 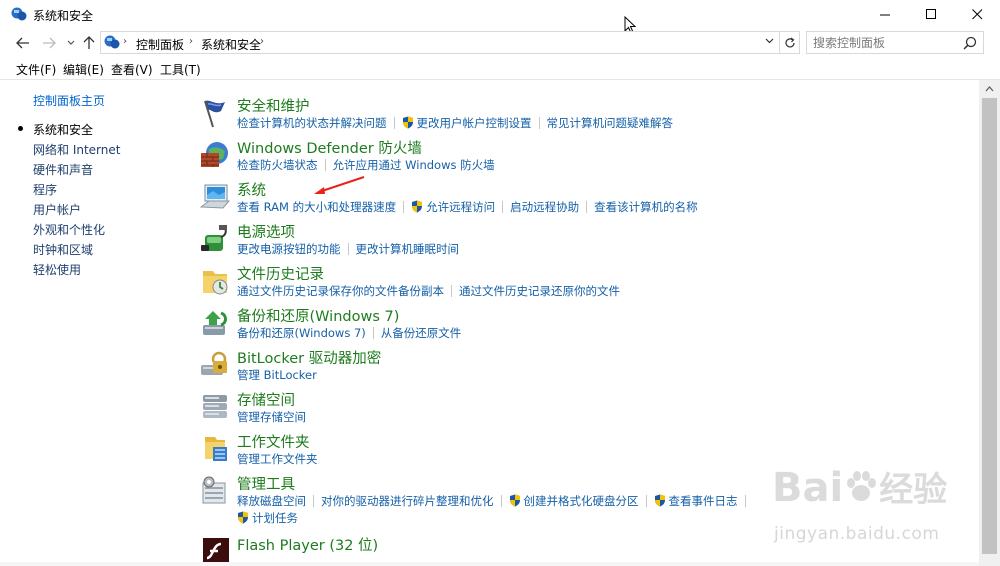 I want to click on link-save-backup: 通过文件历史记录保存你的文件备份副本, so click(x=340, y=291).